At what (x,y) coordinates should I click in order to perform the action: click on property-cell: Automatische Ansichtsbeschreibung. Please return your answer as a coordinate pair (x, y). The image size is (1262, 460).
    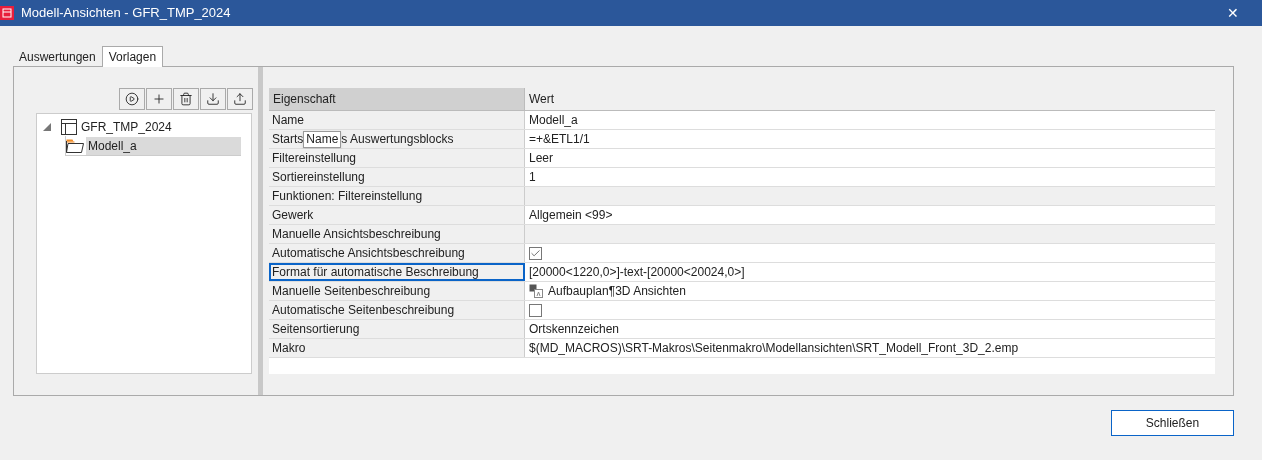
    Looking at the image, I should click on (397, 253).